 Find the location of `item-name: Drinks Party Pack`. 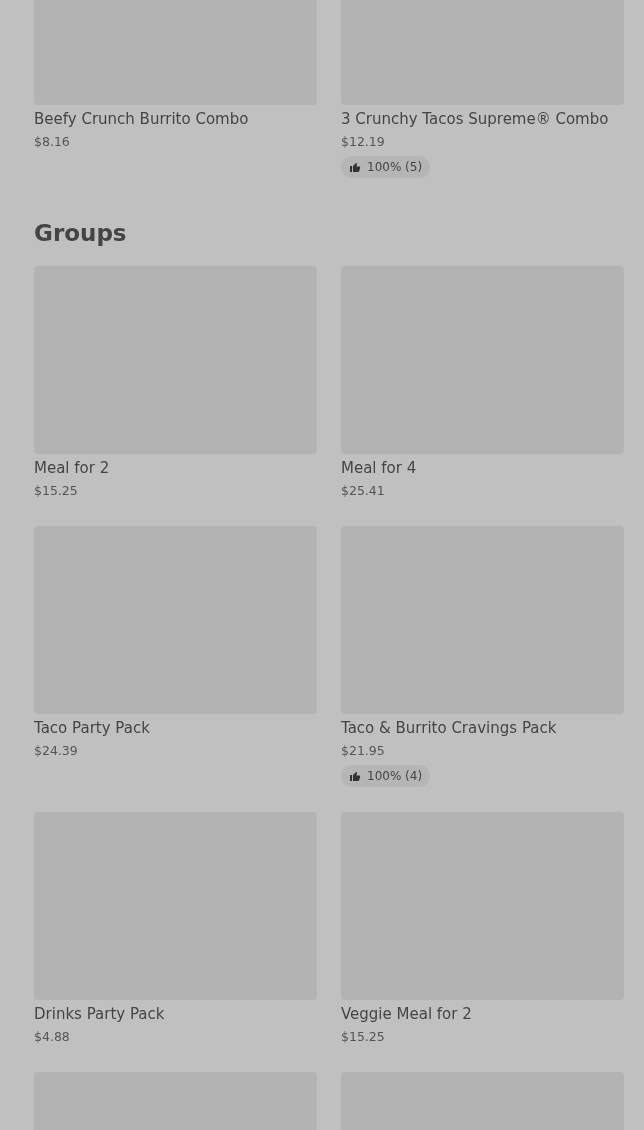

item-name: Drinks Party Pack is located at coordinates (99, 1014).